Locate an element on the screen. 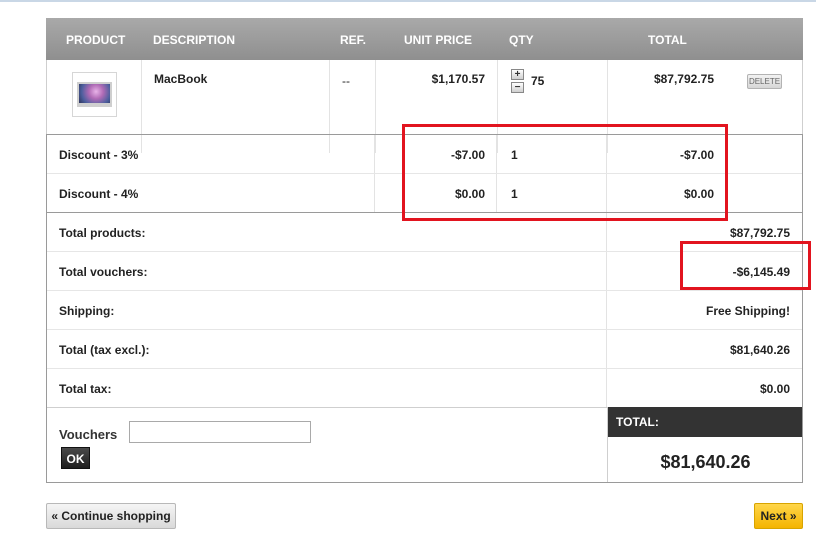 This screenshot has height=542, width=816. quantity-plus-button: + is located at coordinates (517, 74).